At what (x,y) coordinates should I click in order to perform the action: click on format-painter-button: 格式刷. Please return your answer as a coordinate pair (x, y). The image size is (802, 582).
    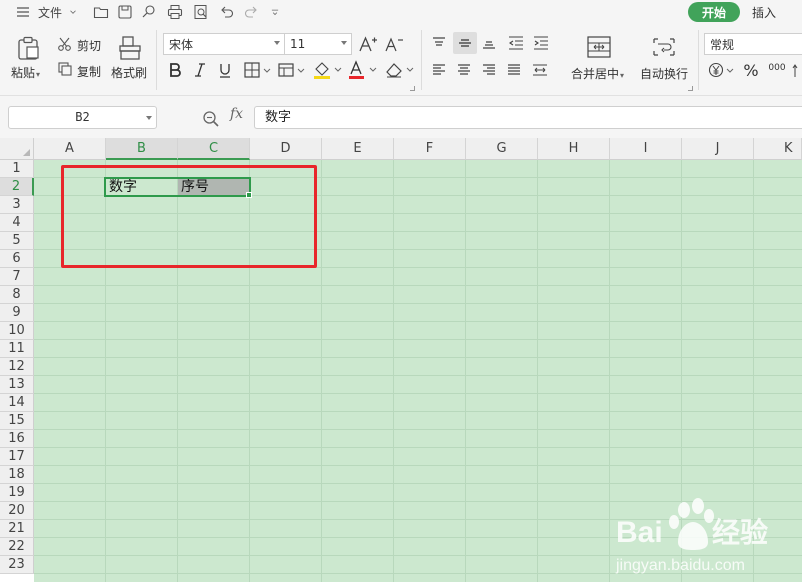
    Looking at the image, I should click on (129, 72).